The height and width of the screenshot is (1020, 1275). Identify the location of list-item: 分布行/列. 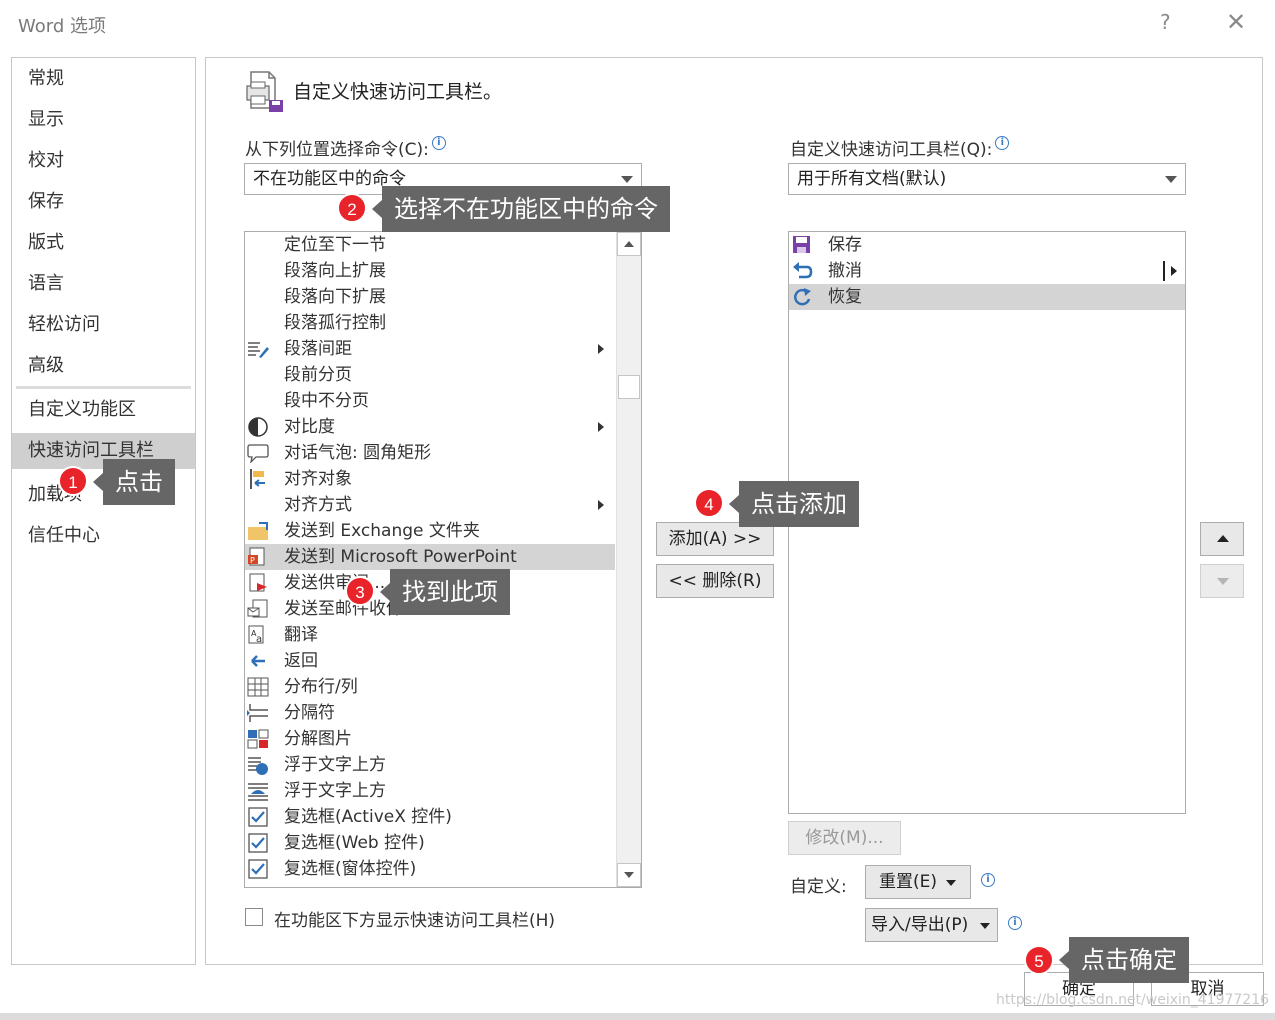
(430, 687).